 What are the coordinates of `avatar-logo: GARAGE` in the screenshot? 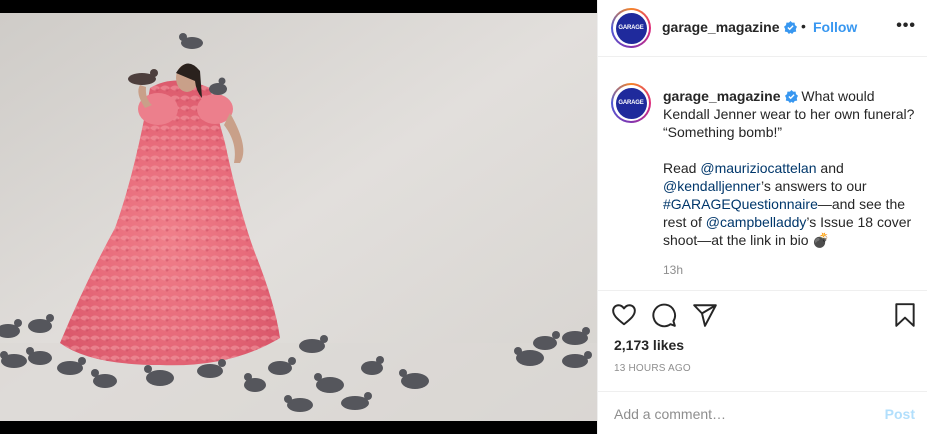 It's located at (631, 28).